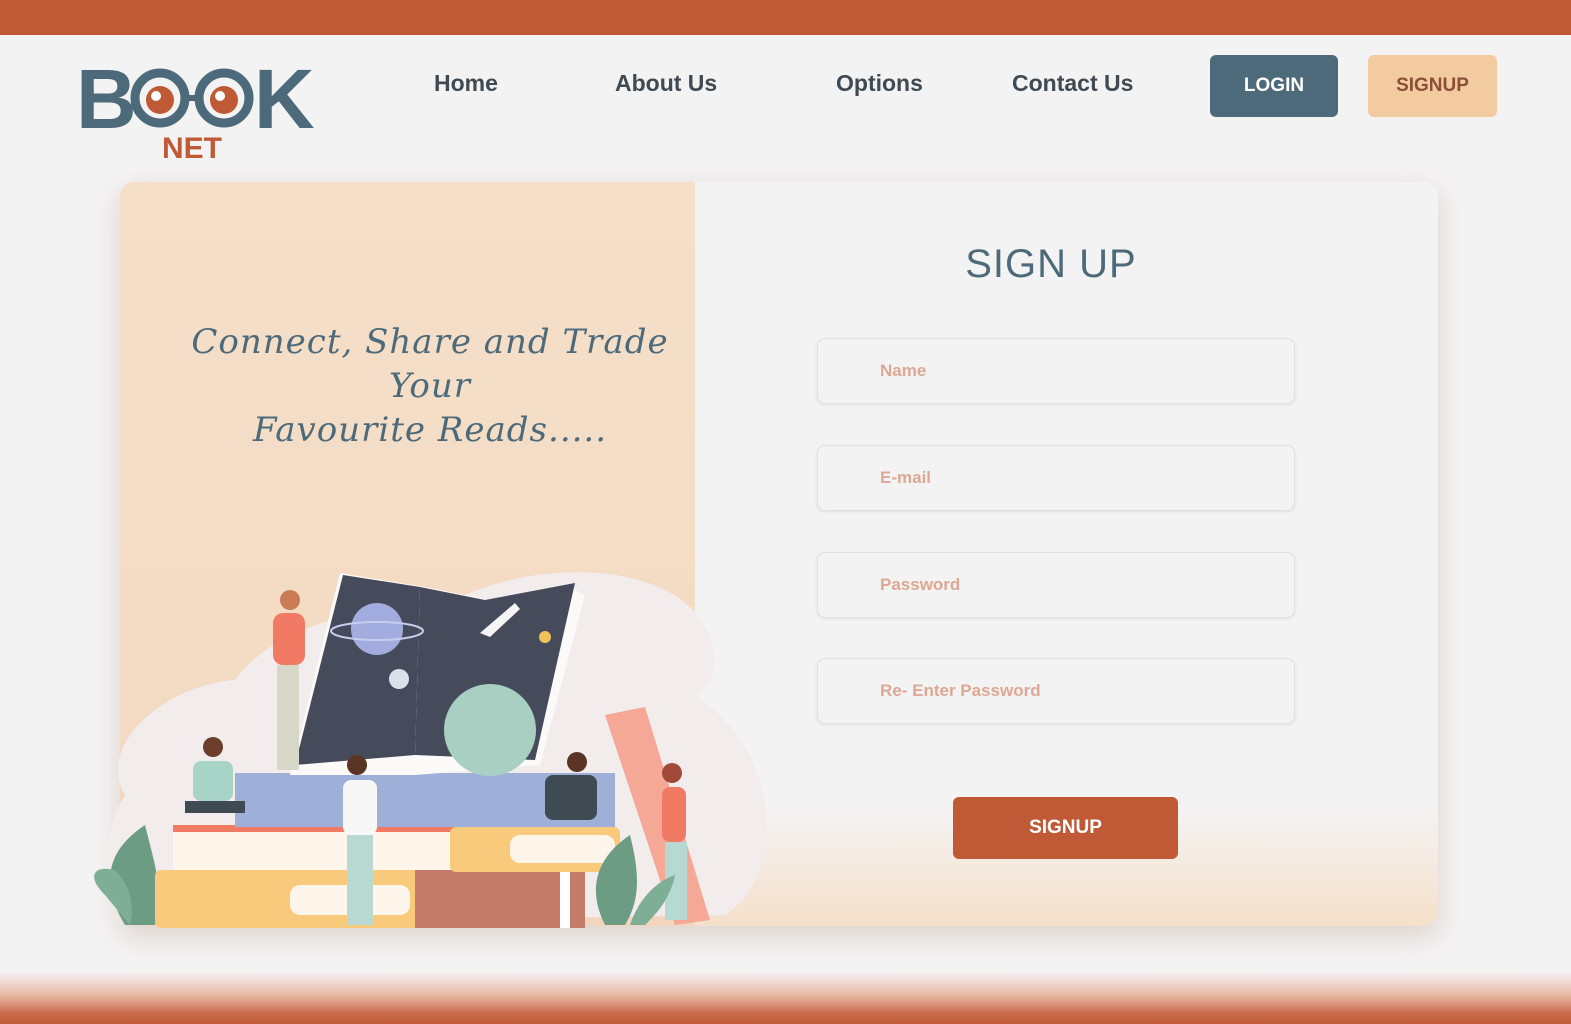 The height and width of the screenshot is (1024, 1571). Describe the element at coordinates (545, 637) in the screenshot. I see `star-yellow` at that location.